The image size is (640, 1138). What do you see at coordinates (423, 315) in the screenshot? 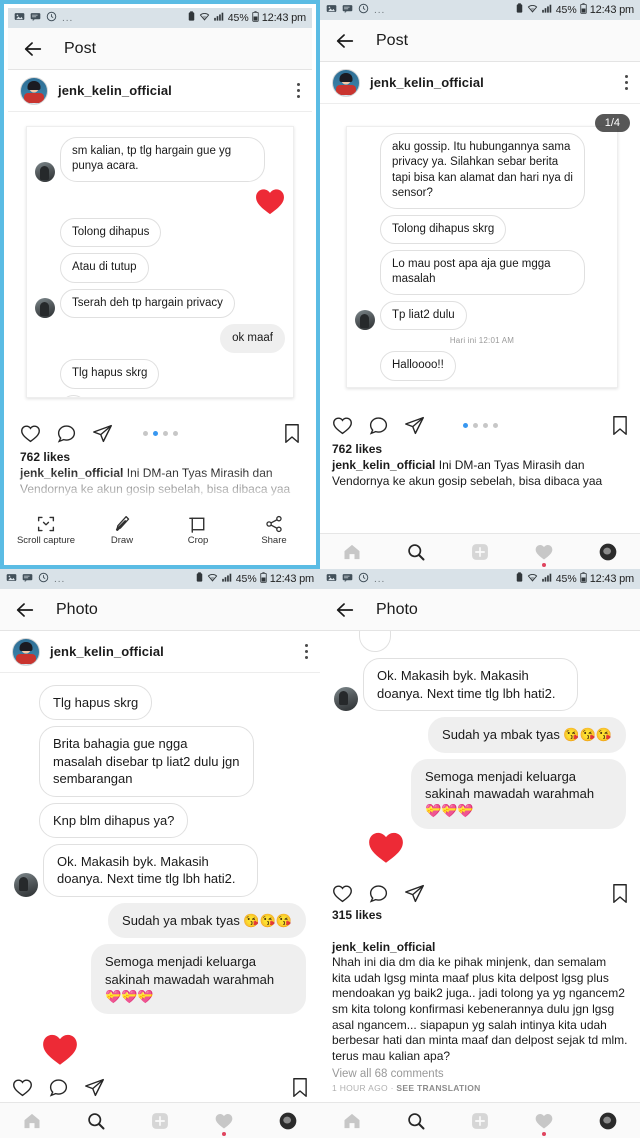
I see `chat-bubble: Tp liat2 dulu` at bounding box center [423, 315].